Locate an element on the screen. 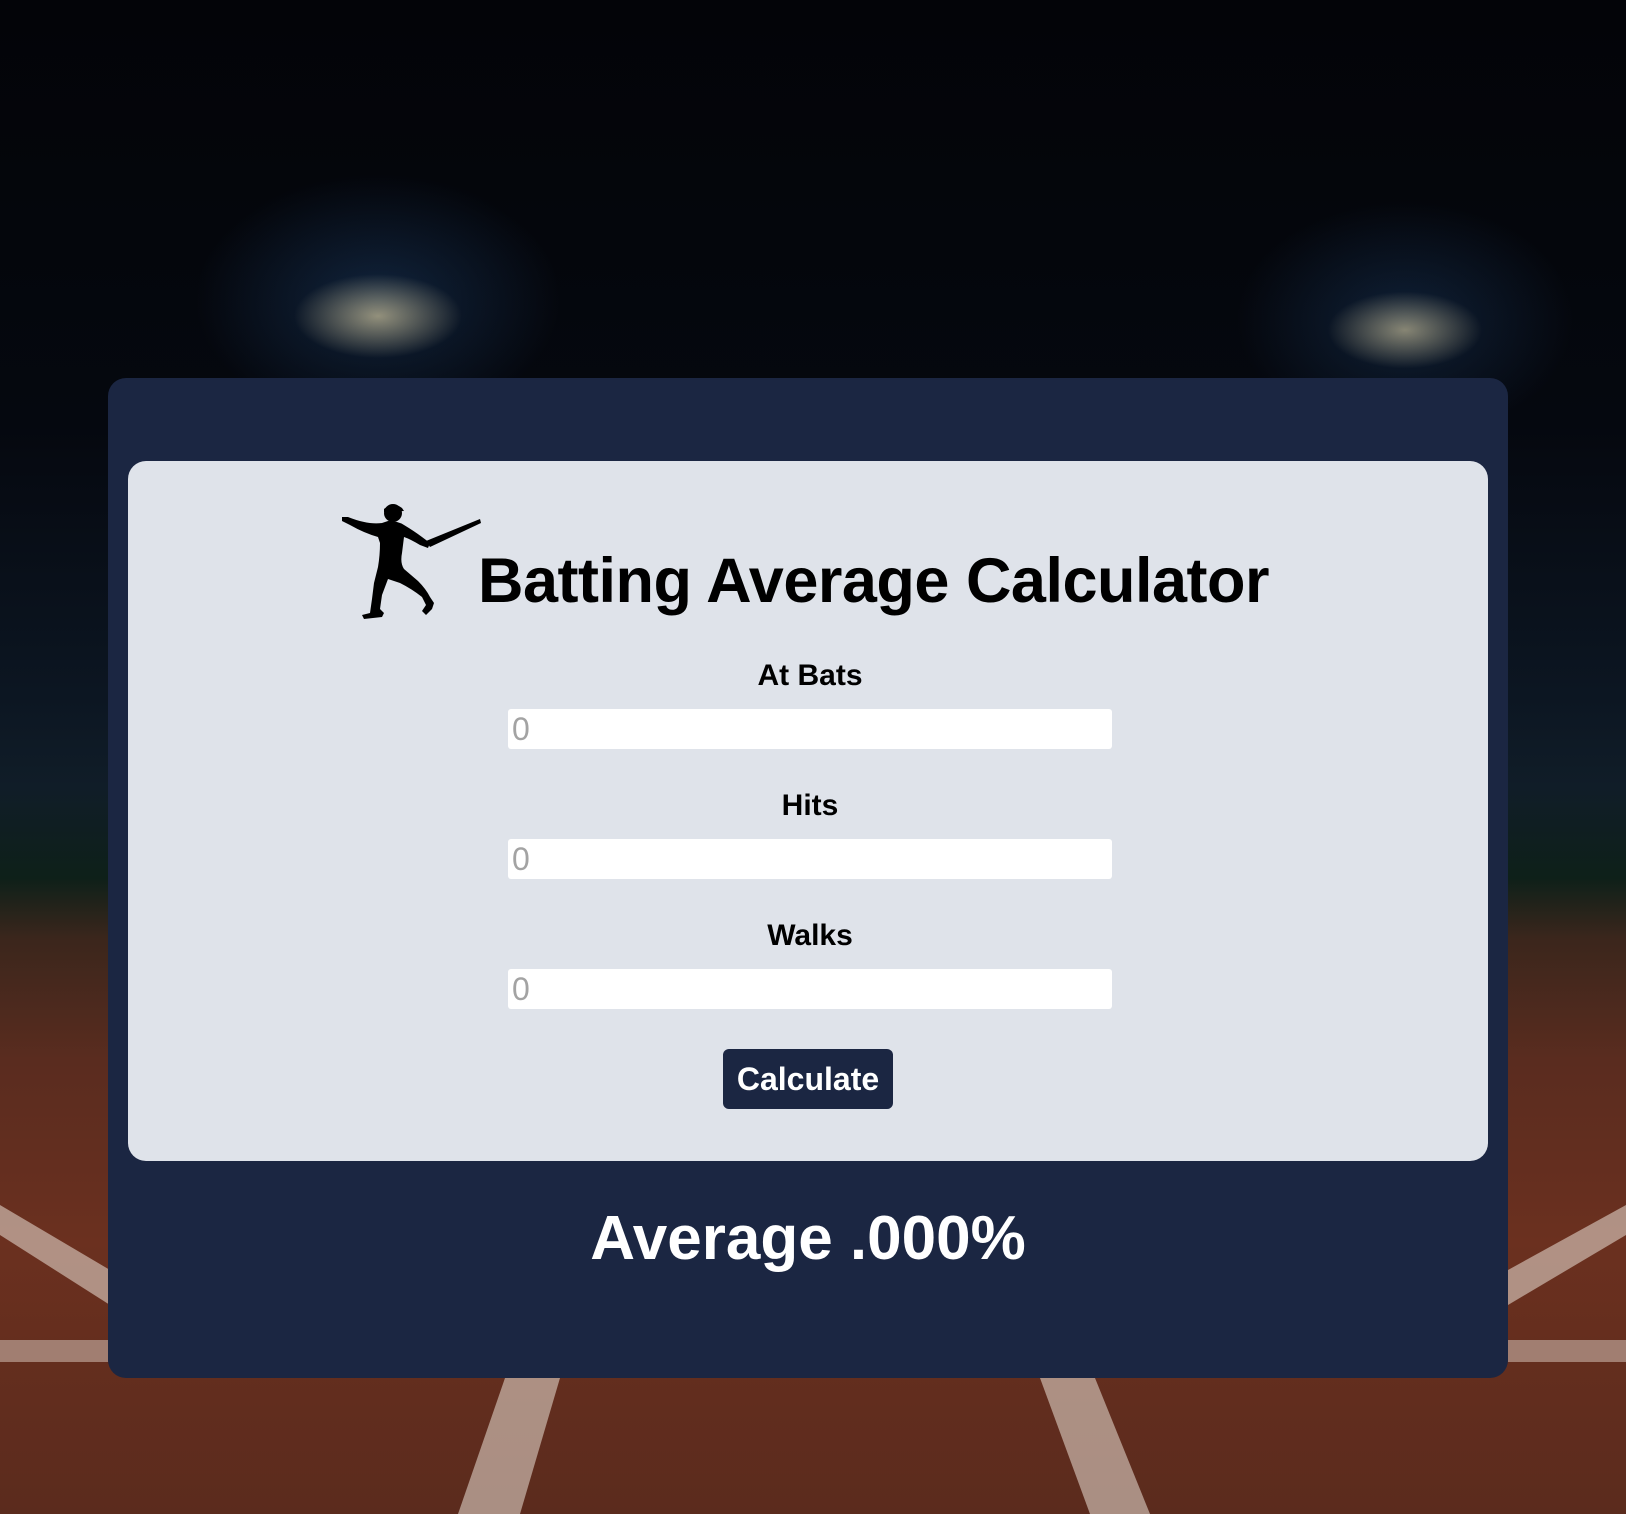 This screenshot has width=1626, height=1514. page-title: Batting Average Calculator is located at coordinates (874, 581).